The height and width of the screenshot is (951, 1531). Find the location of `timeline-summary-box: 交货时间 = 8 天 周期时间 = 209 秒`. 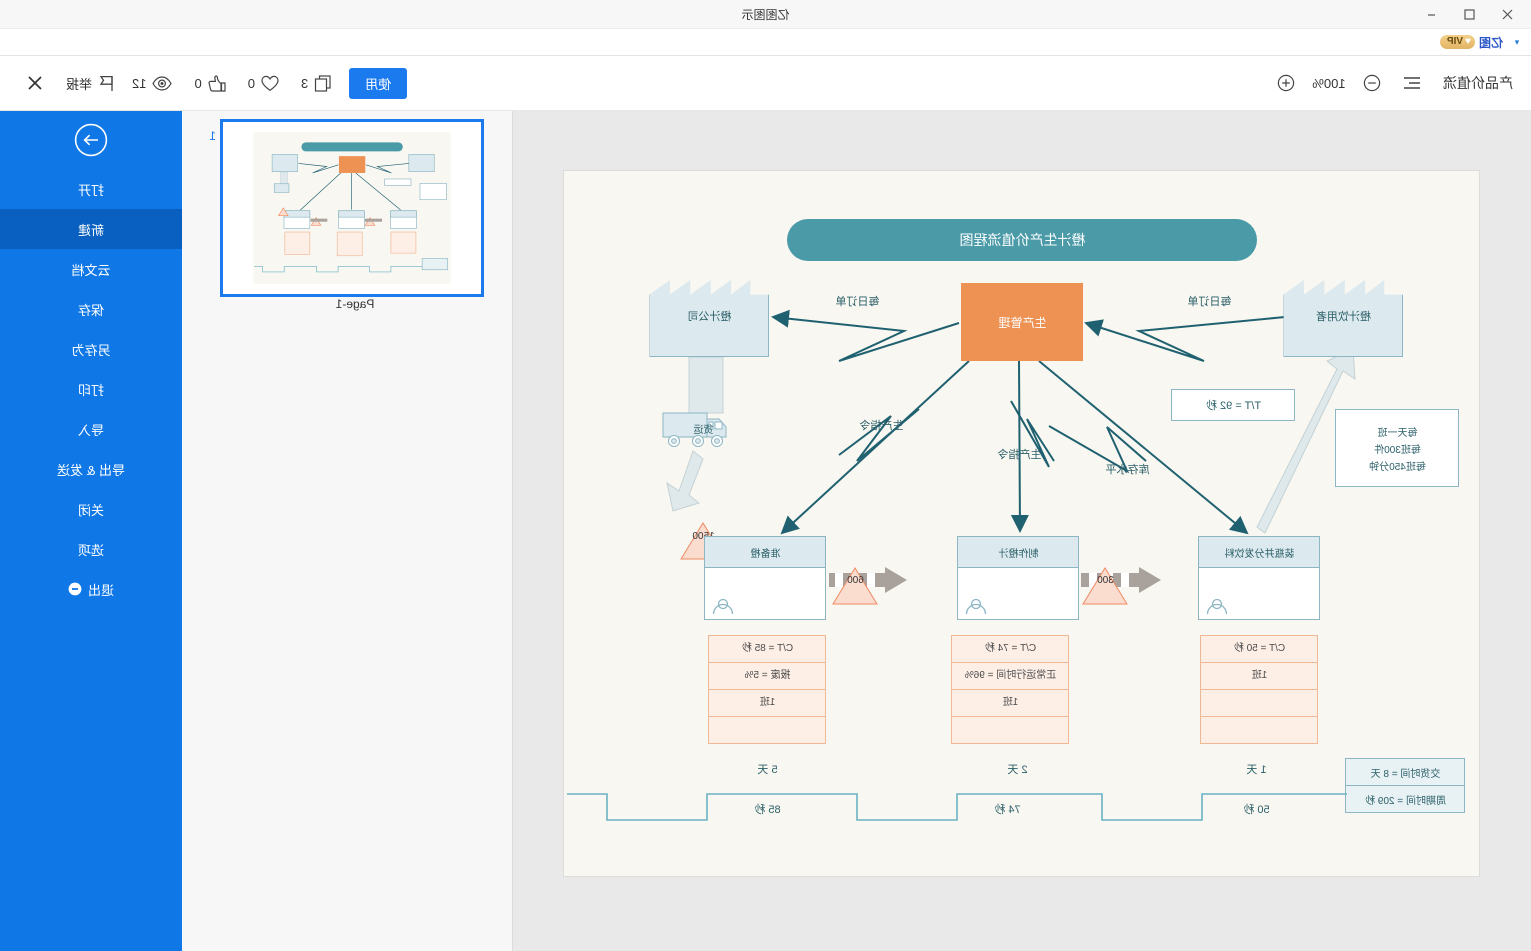

timeline-summary-box: 交货时间 = 8 天 周期时间 = 209 秒 is located at coordinates (1405, 785).